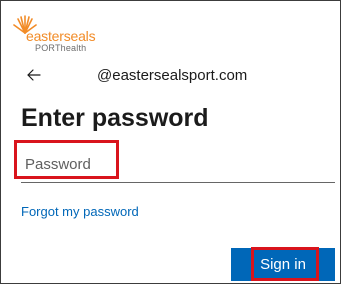 The width and height of the screenshot is (341, 284). Describe the element at coordinates (80, 211) in the screenshot. I see `forgot-password-link: Forgot my password` at that location.